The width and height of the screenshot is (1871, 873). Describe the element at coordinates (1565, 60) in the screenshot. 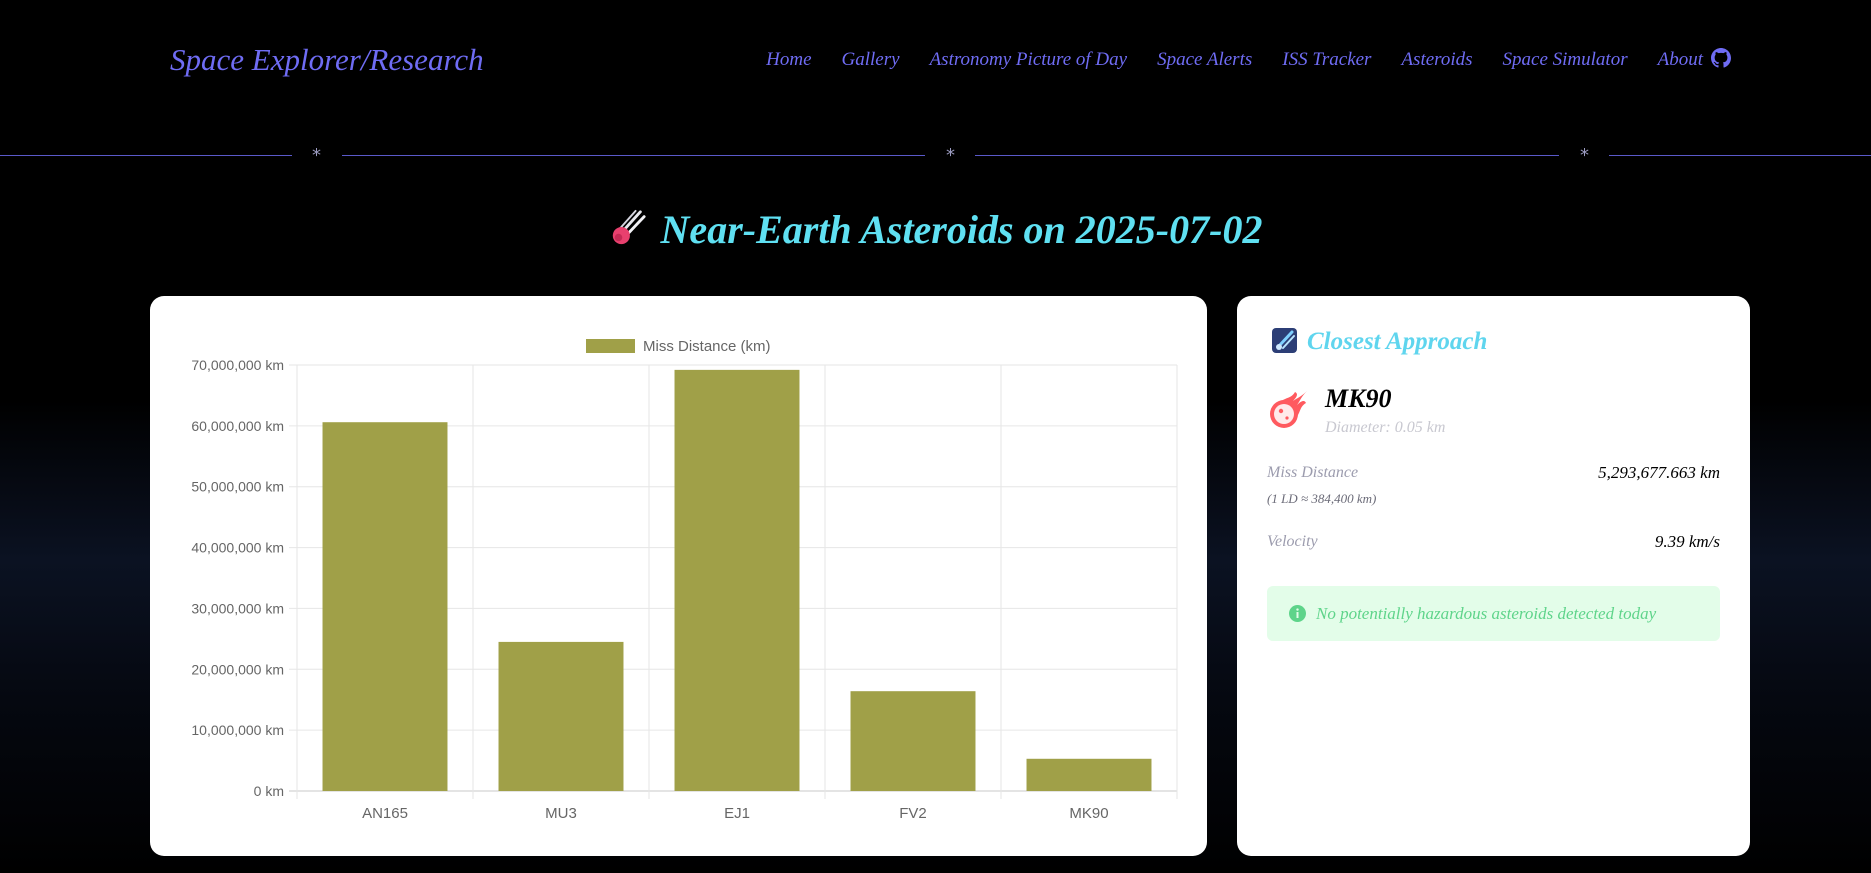

I see `nav-space-simulator: Space Simulator` at that location.